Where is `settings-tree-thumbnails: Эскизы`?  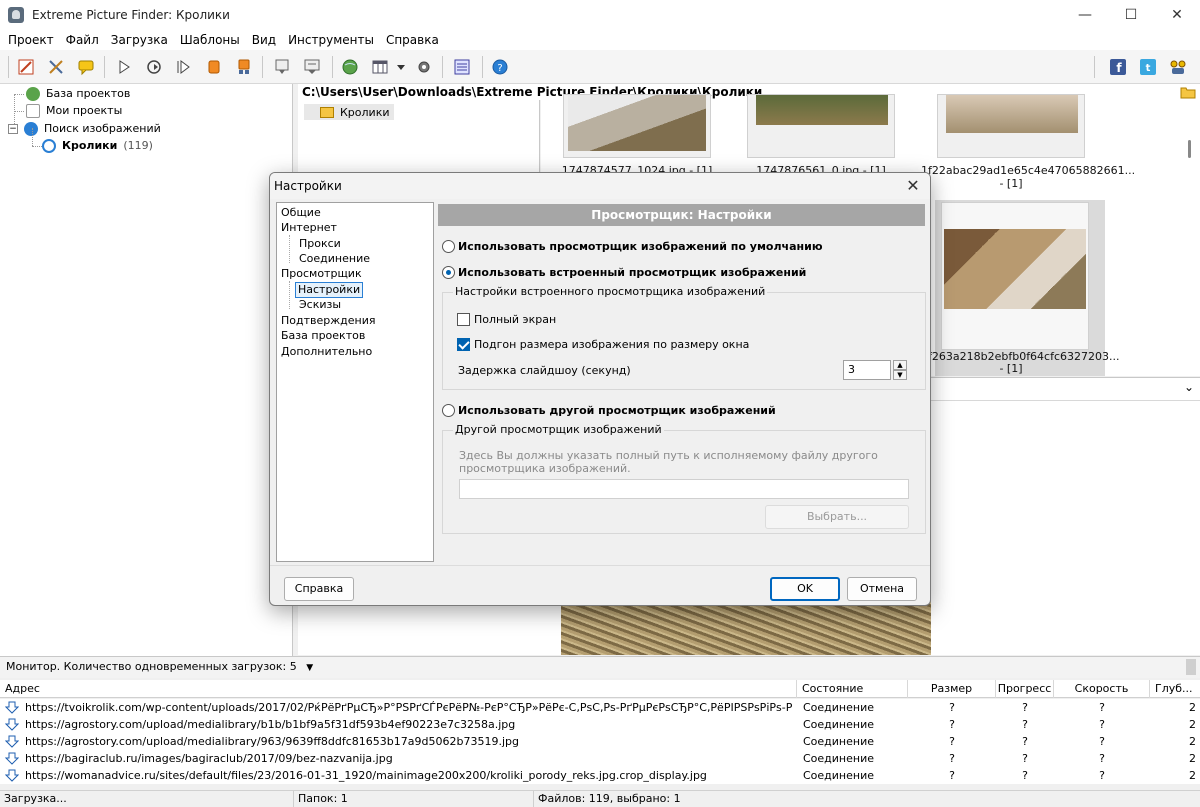
settings-tree-thumbnails: Эскизы is located at coordinates (320, 305).